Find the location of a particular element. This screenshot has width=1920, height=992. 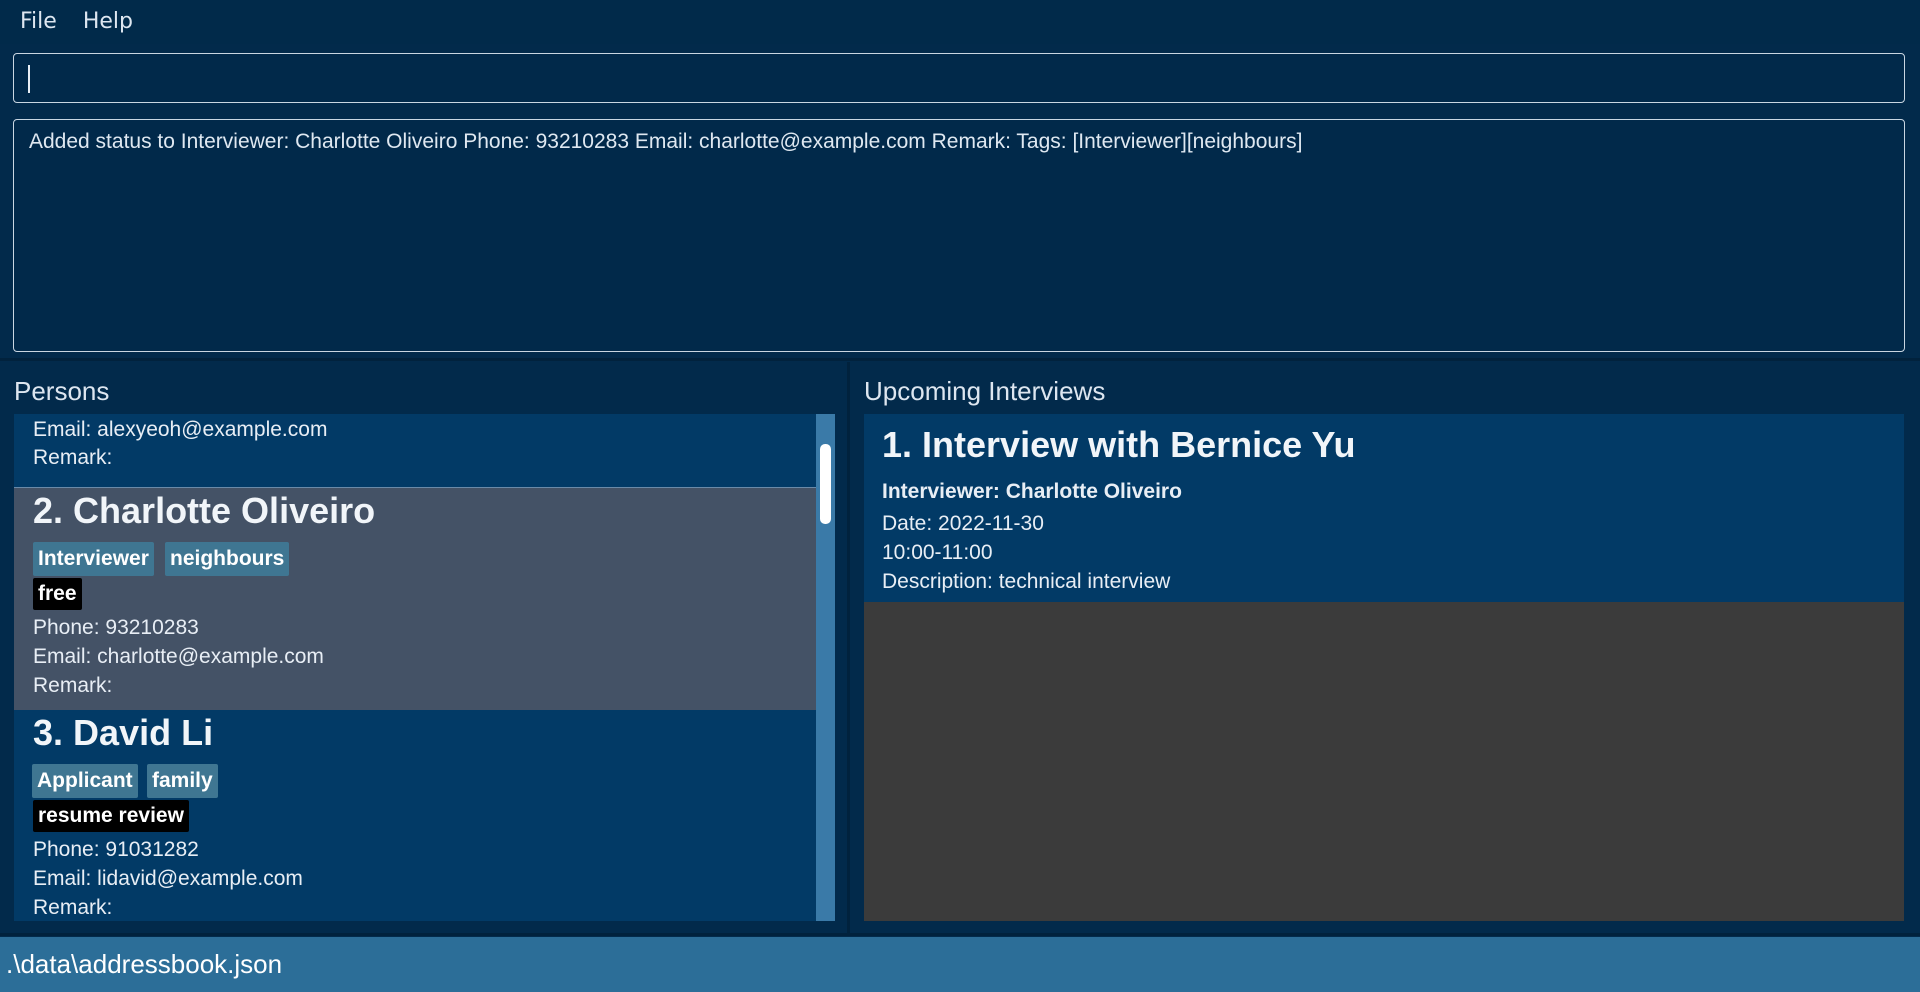

interview-heading: 1. Interview with Bernice Yu is located at coordinates (1119, 445).